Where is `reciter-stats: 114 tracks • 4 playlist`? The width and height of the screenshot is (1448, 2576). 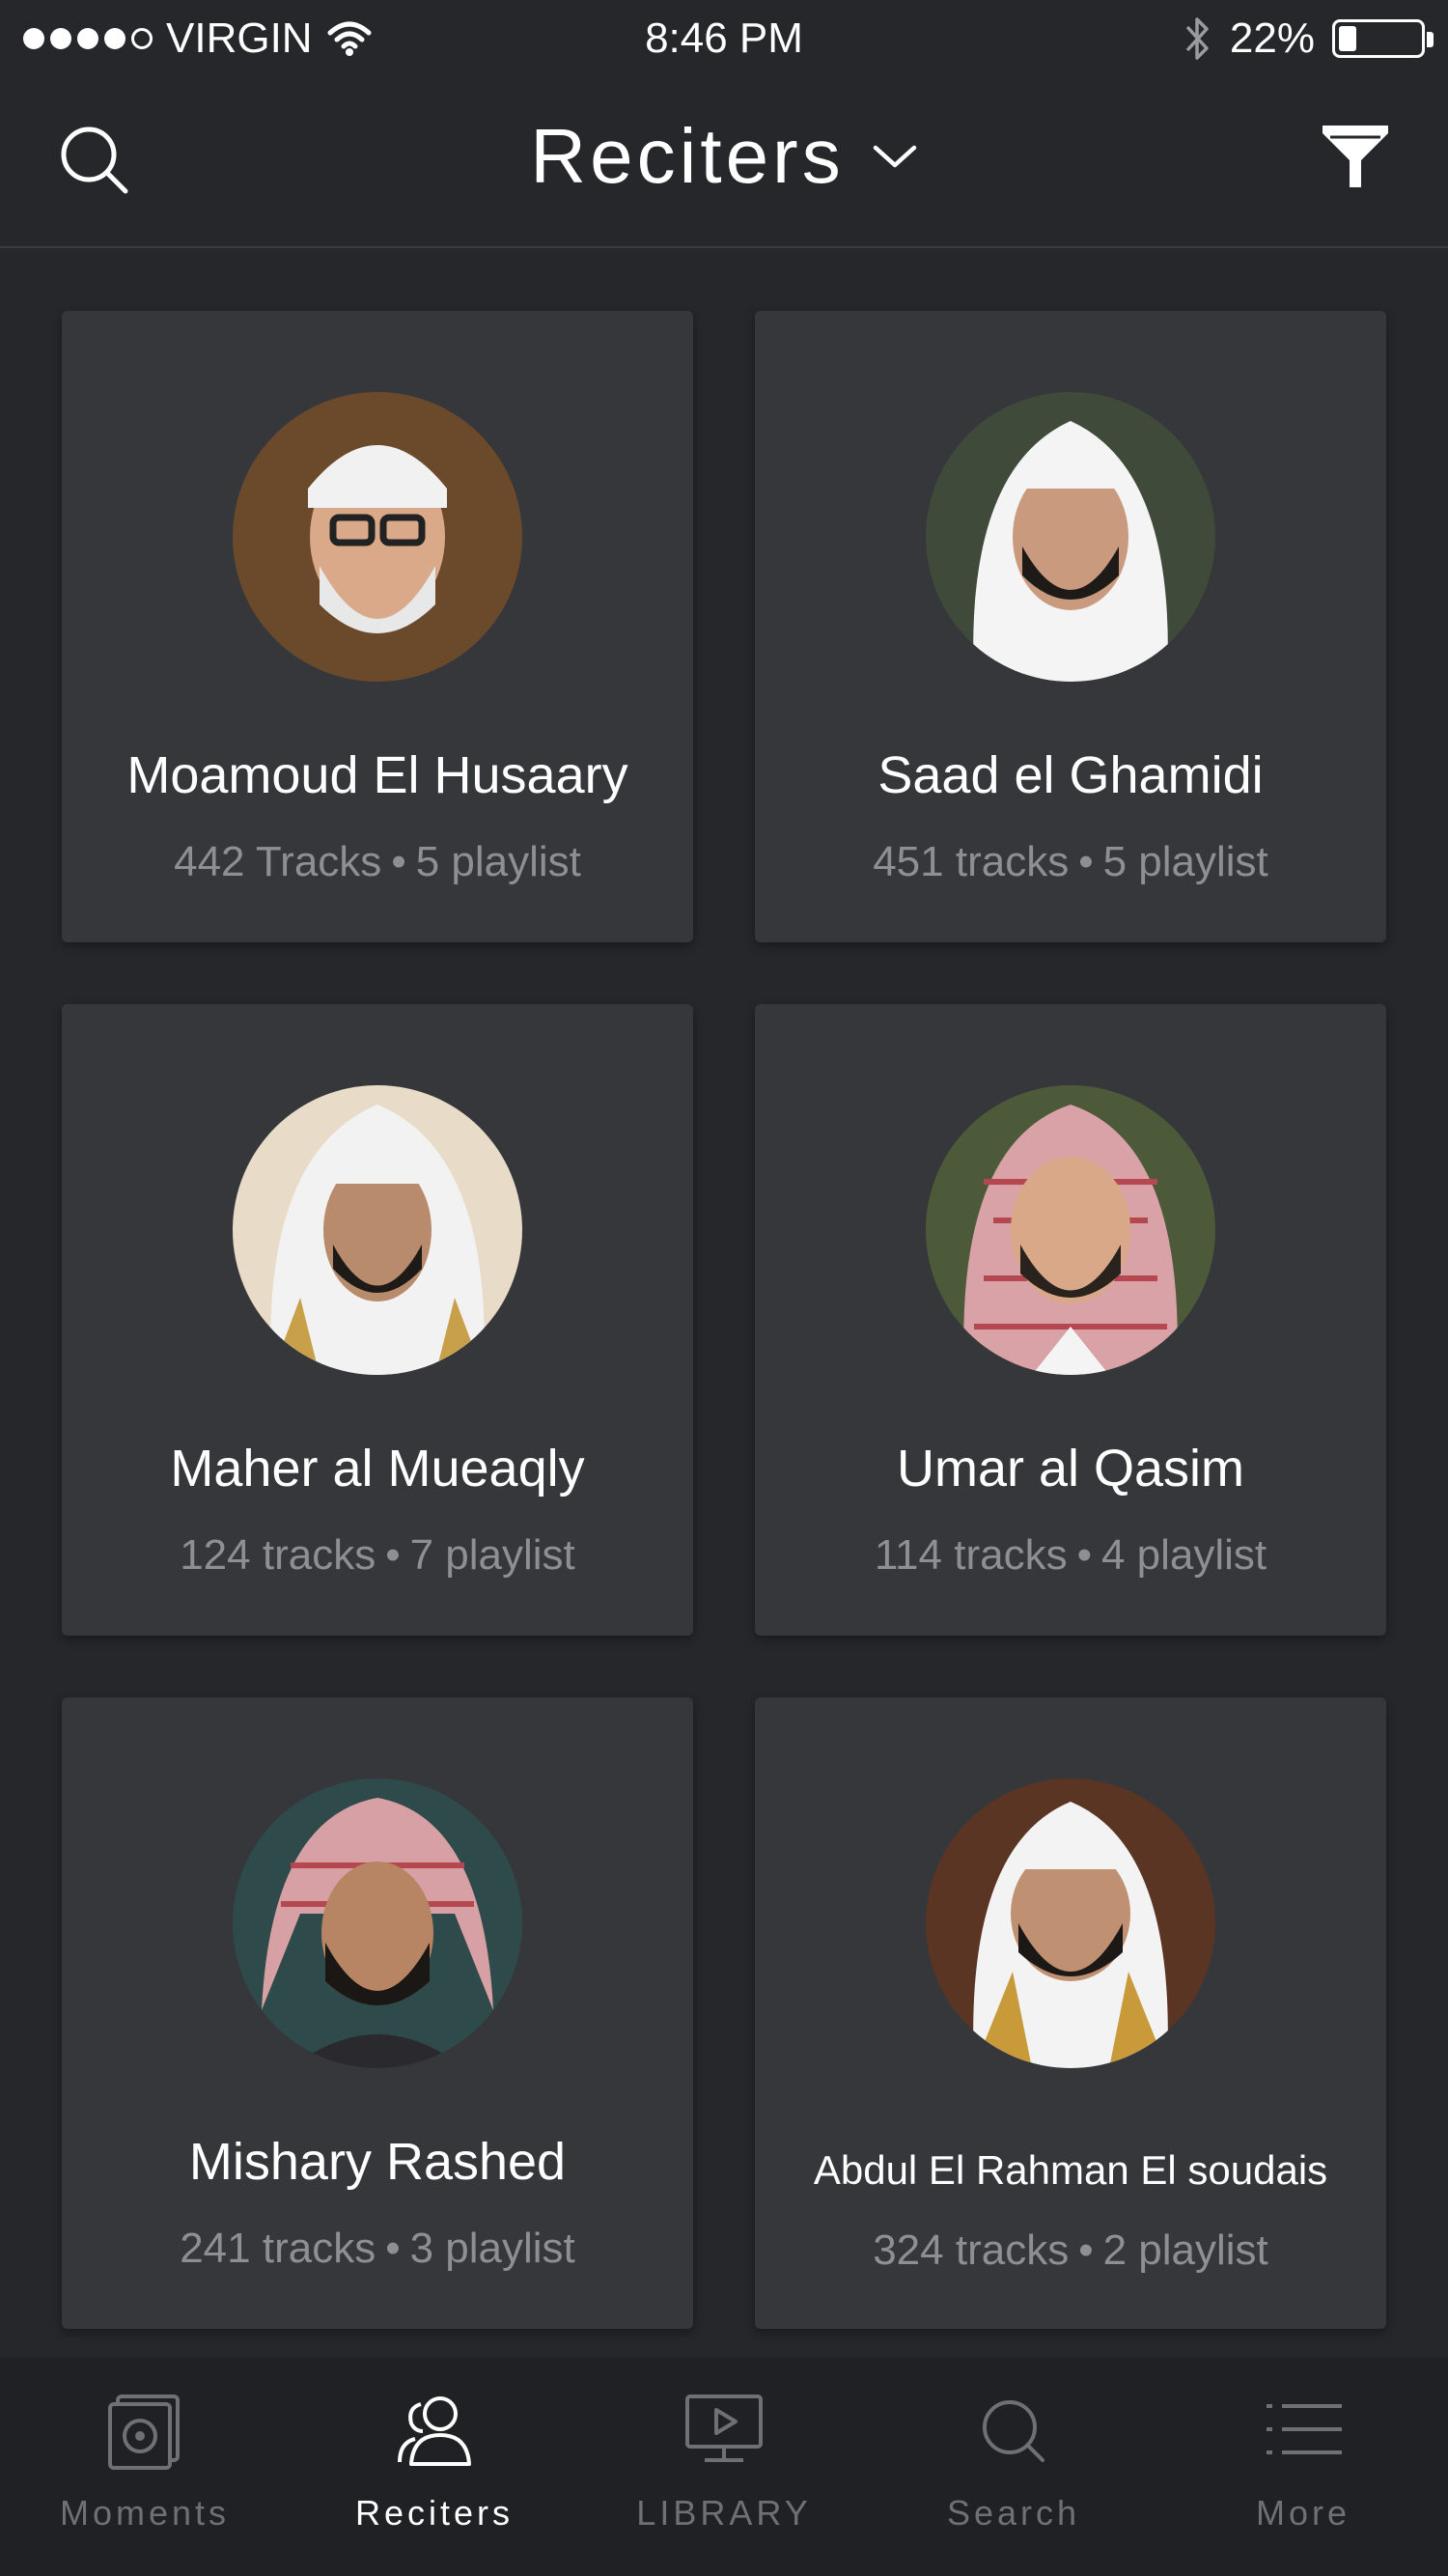 reciter-stats: 114 tracks • 4 playlist is located at coordinates (1071, 1556).